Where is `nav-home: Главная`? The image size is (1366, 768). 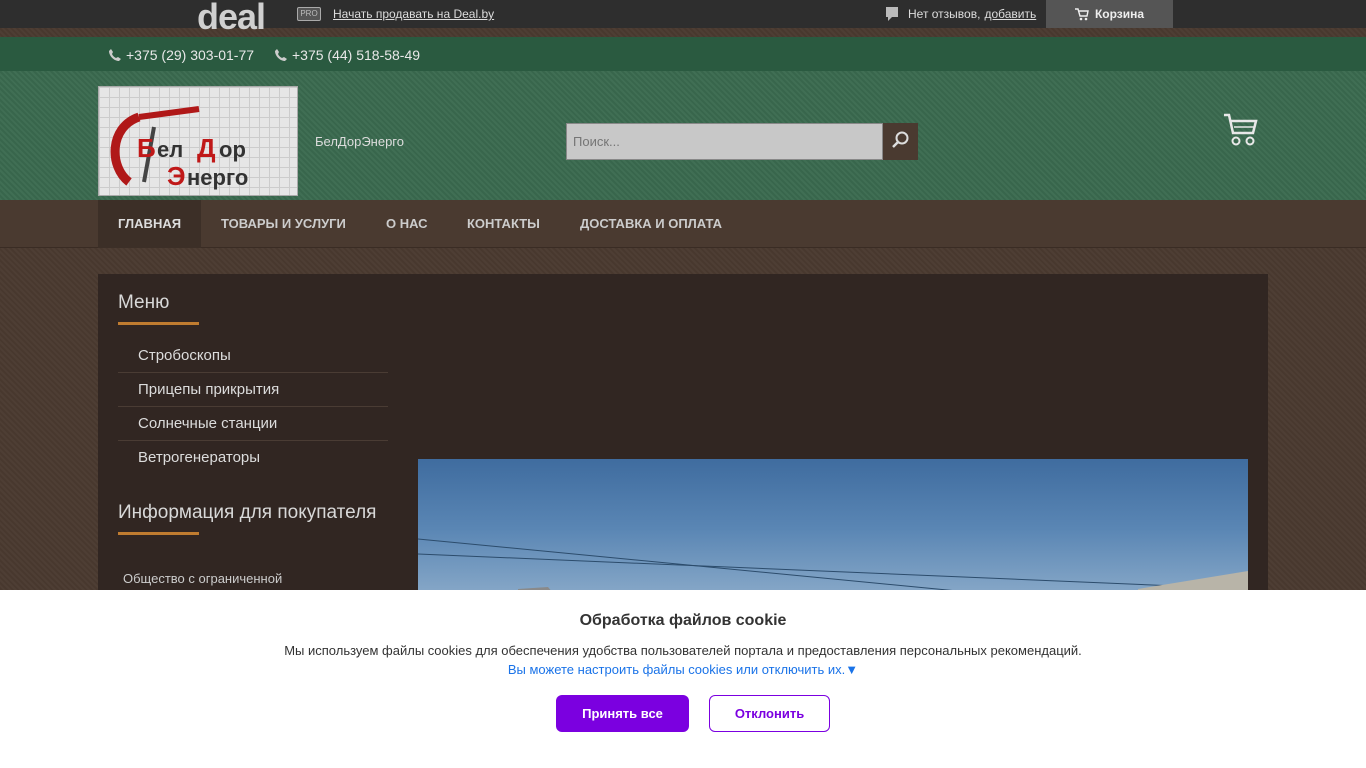
nav-home: Главная is located at coordinates (150, 224).